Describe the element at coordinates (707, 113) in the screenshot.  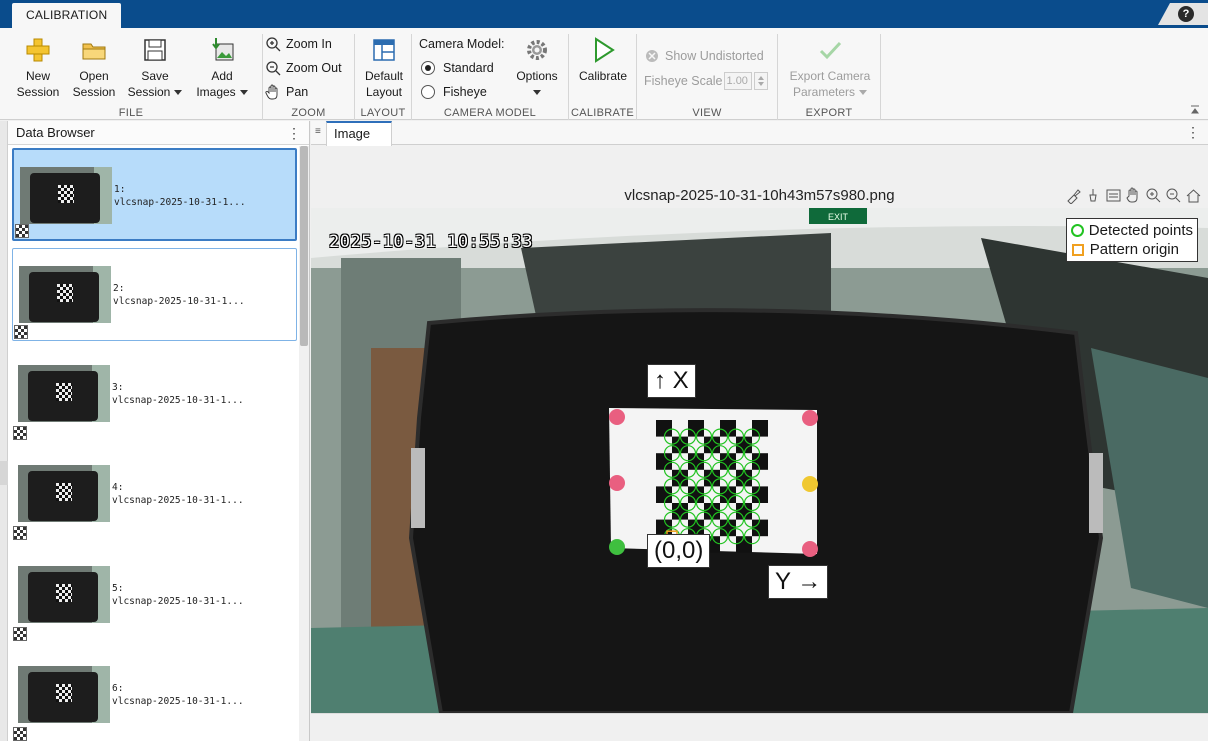
I see `view-section-label: VIEW` at that location.